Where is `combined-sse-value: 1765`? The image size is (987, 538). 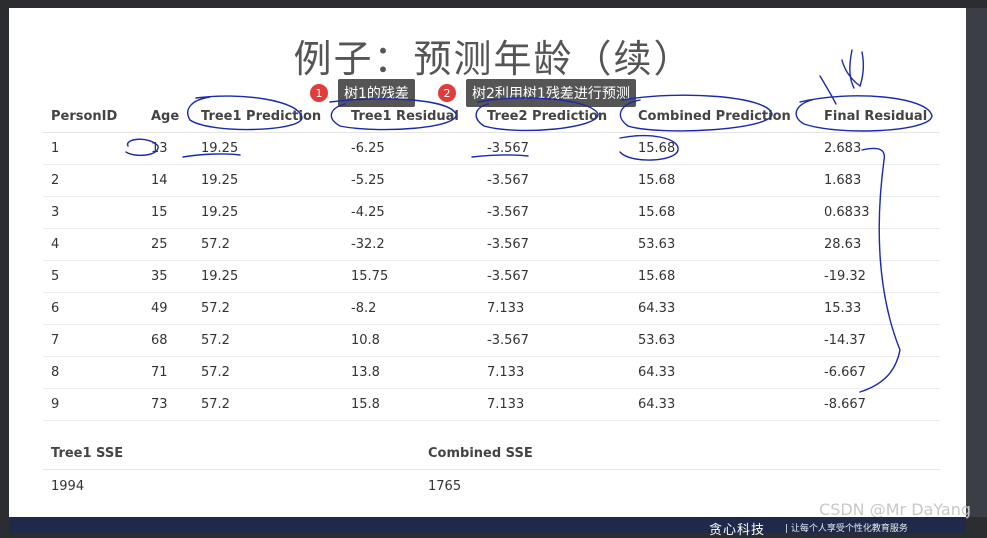
combined-sse-value: 1765 is located at coordinates (445, 486).